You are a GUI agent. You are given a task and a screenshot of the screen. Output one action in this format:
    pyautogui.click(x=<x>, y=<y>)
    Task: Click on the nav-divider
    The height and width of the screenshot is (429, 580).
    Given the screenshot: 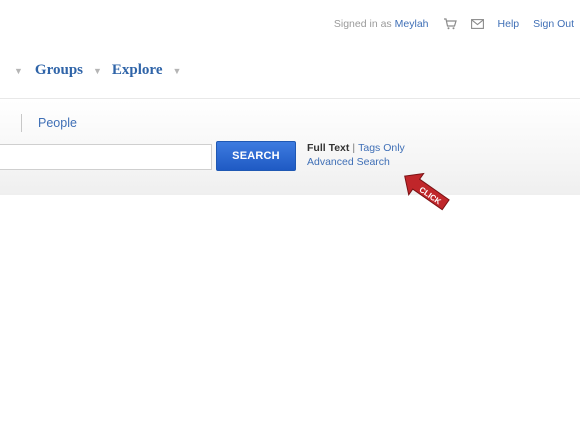 What is the action you would take?
    pyautogui.click(x=290, y=98)
    